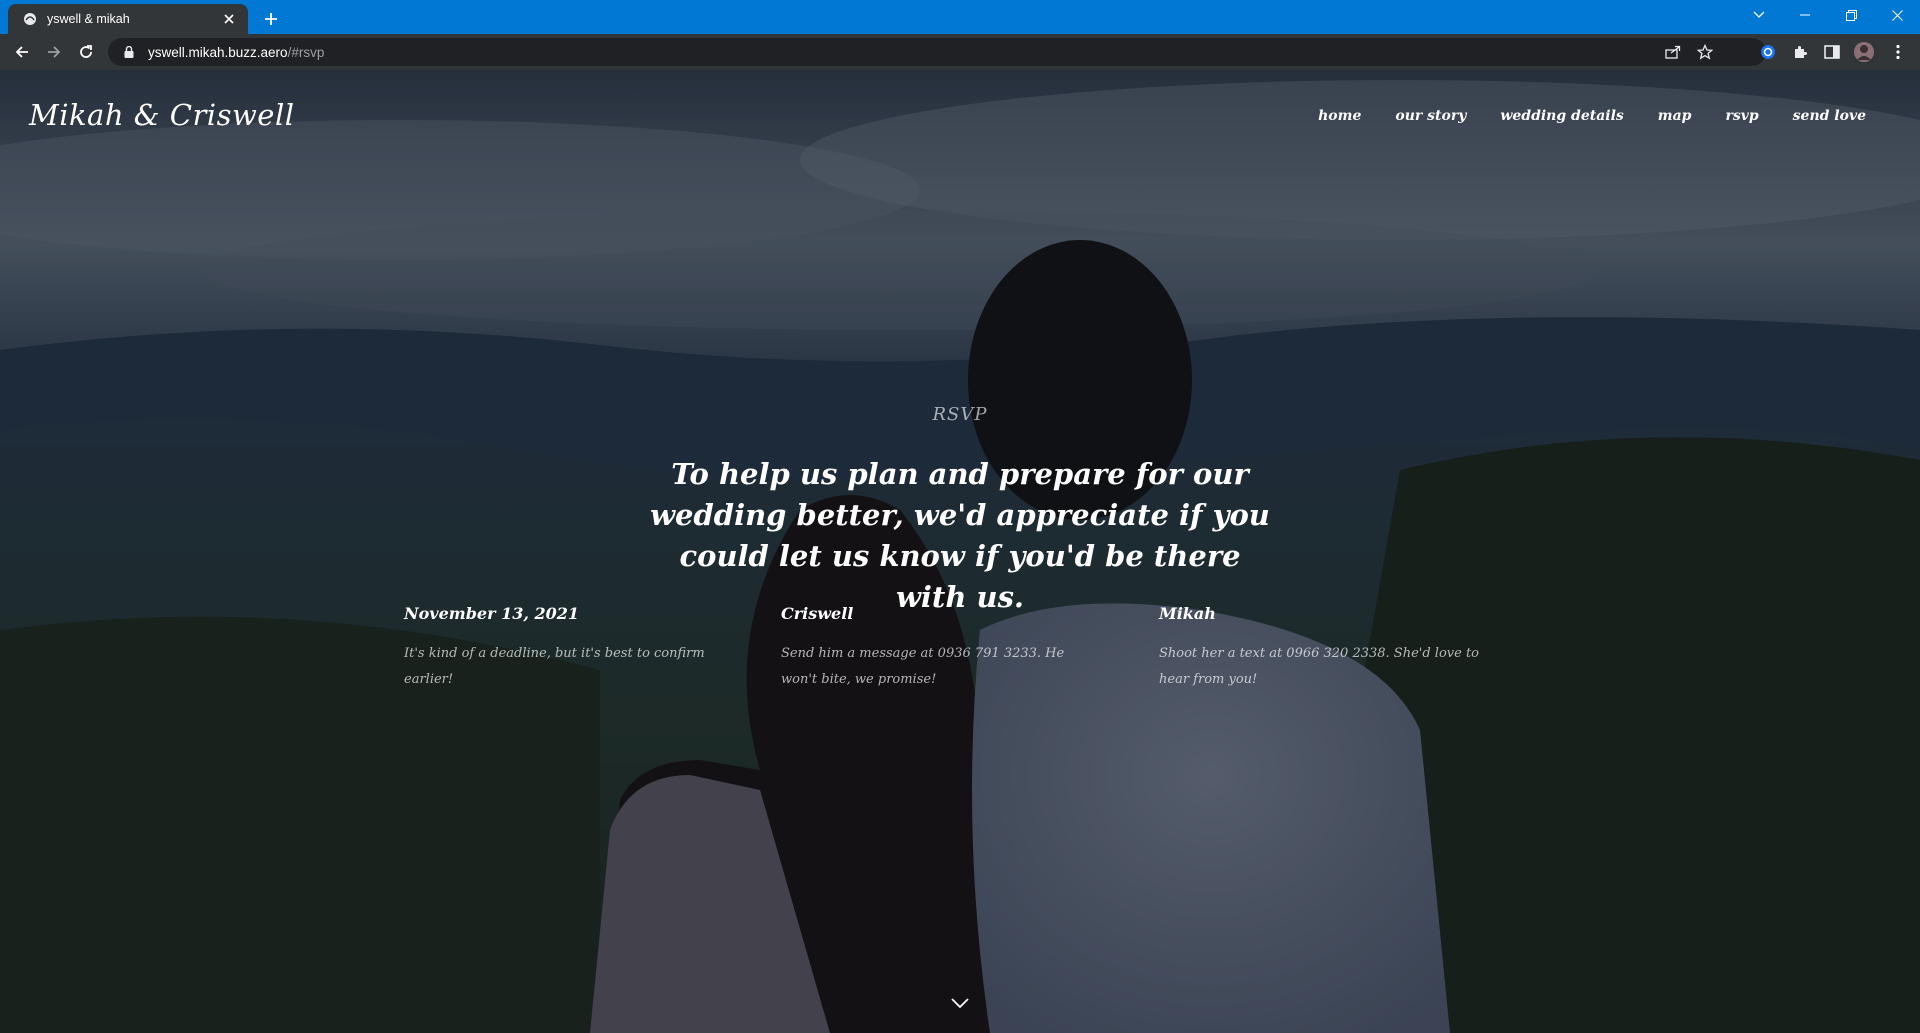 The width and height of the screenshot is (1920, 1033). I want to click on nav-map: map, so click(1675, 116).